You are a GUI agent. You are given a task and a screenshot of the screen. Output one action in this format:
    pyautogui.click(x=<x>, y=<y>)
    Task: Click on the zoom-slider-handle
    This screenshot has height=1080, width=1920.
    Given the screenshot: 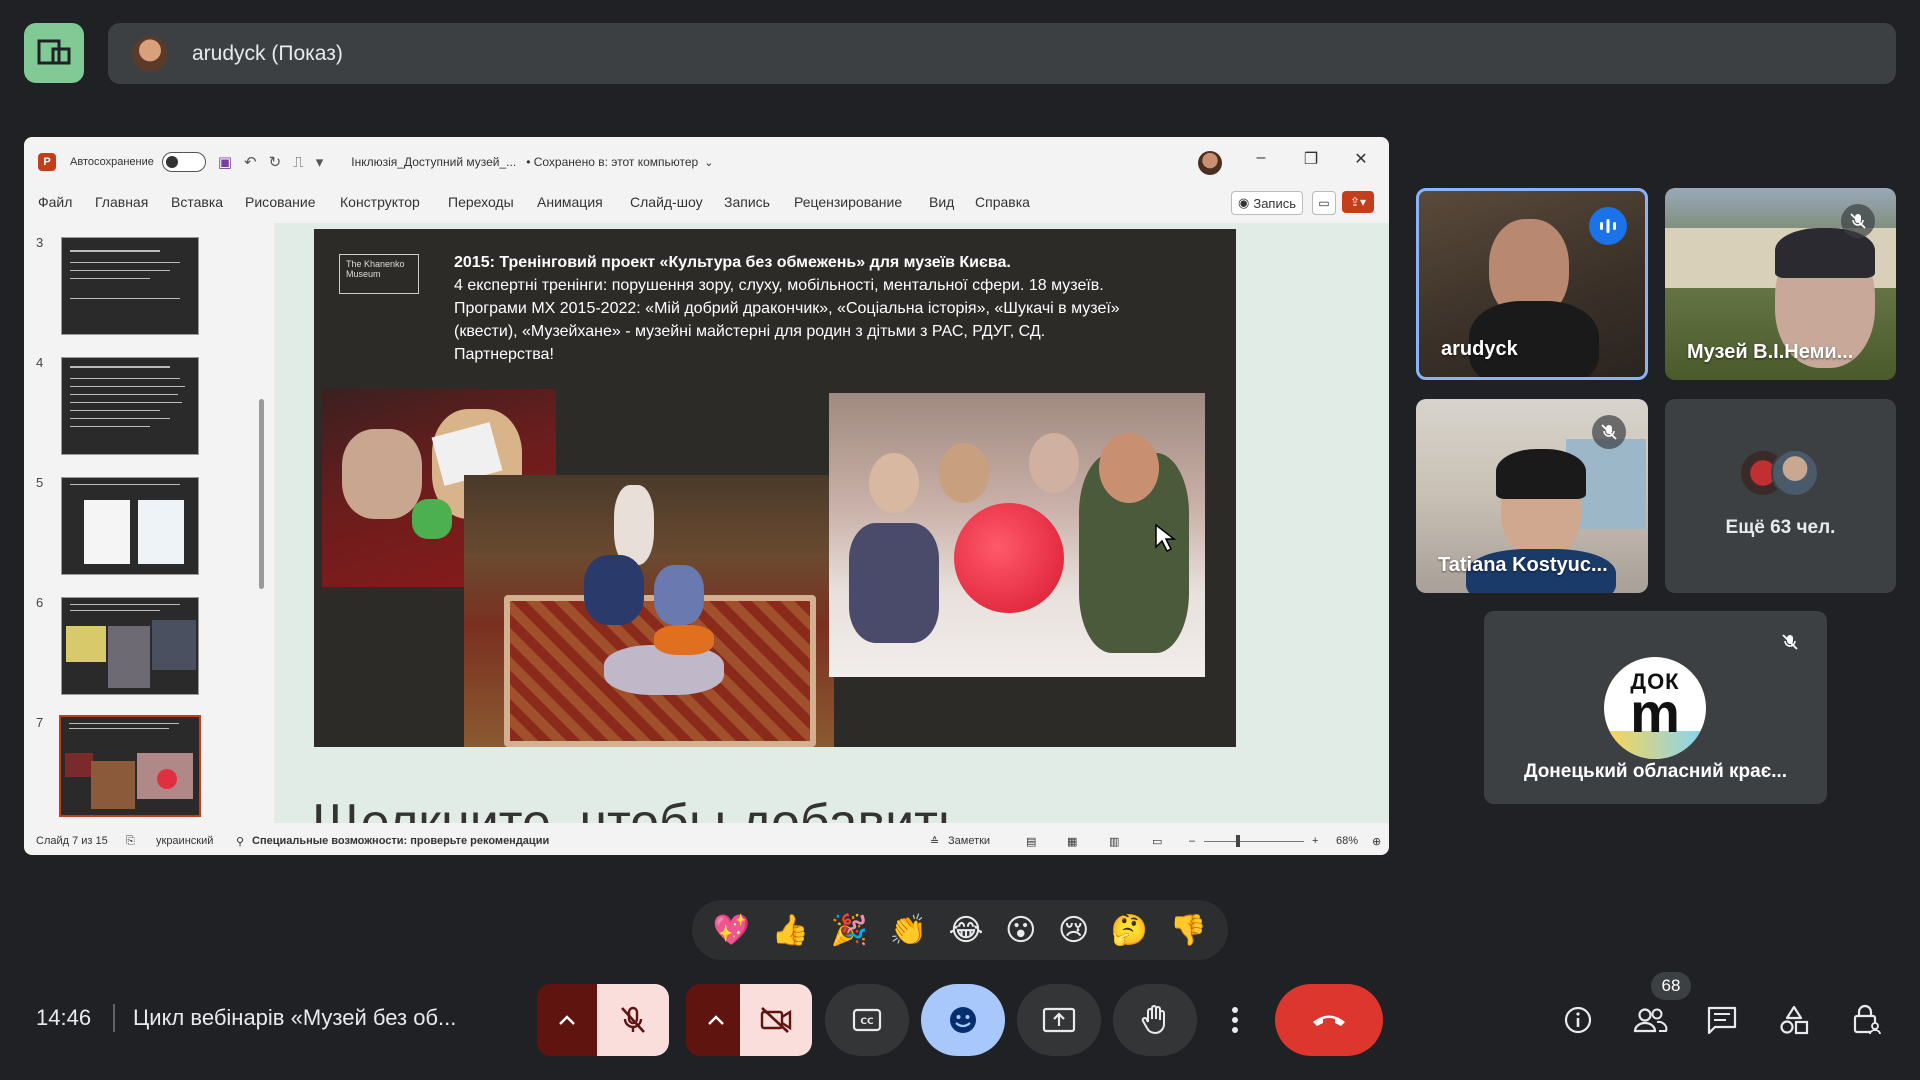 What is the action you would take?
    pyautogui.click(x=1238, y=841)
    